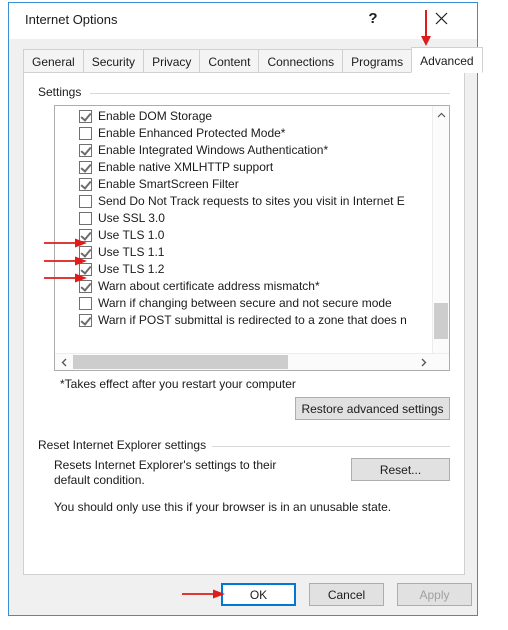 The height and width of the screenshot is (630, 508). Describe the element at coordinates (180, 362) in the screenshot. I see `horizontal-scrollbar-thumb` at that location.